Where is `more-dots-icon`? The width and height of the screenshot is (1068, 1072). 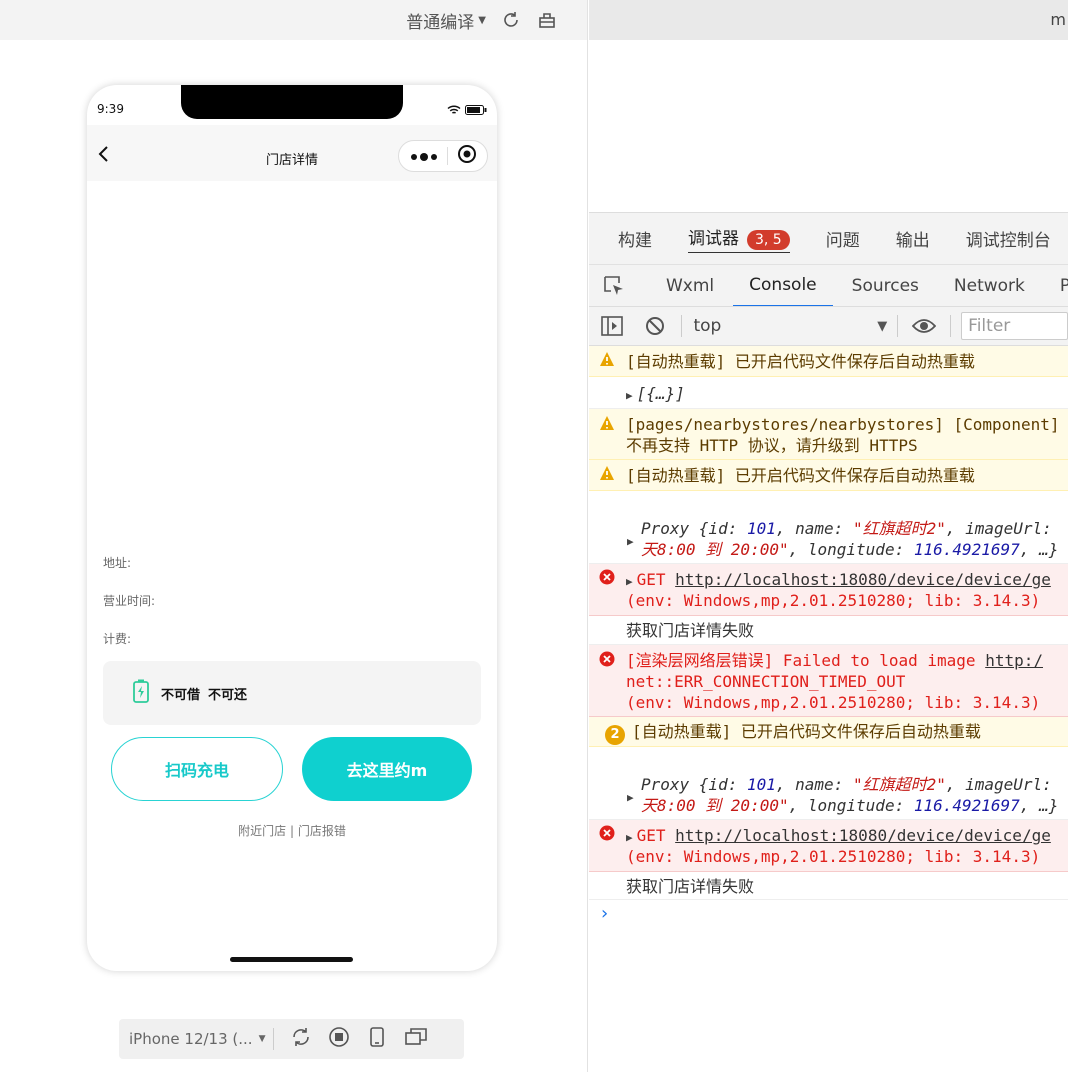 more-dots-icon is located at coordinates (424, 156).